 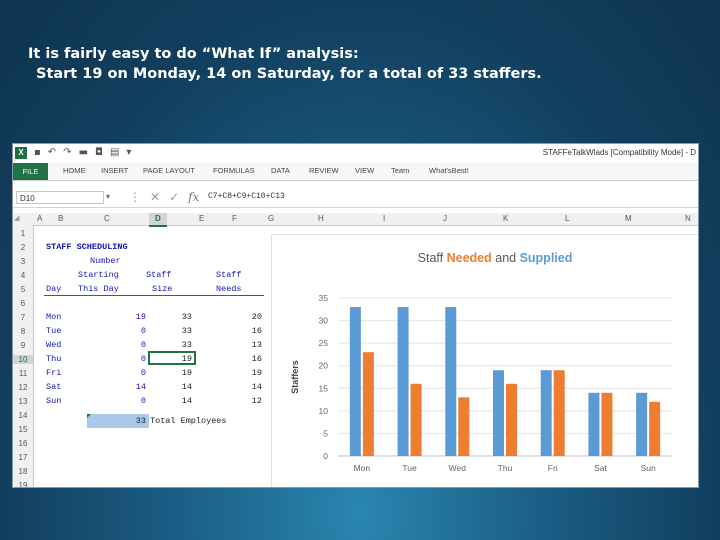 I want to click on day-cell: Sat, so click(x=53, y=387).